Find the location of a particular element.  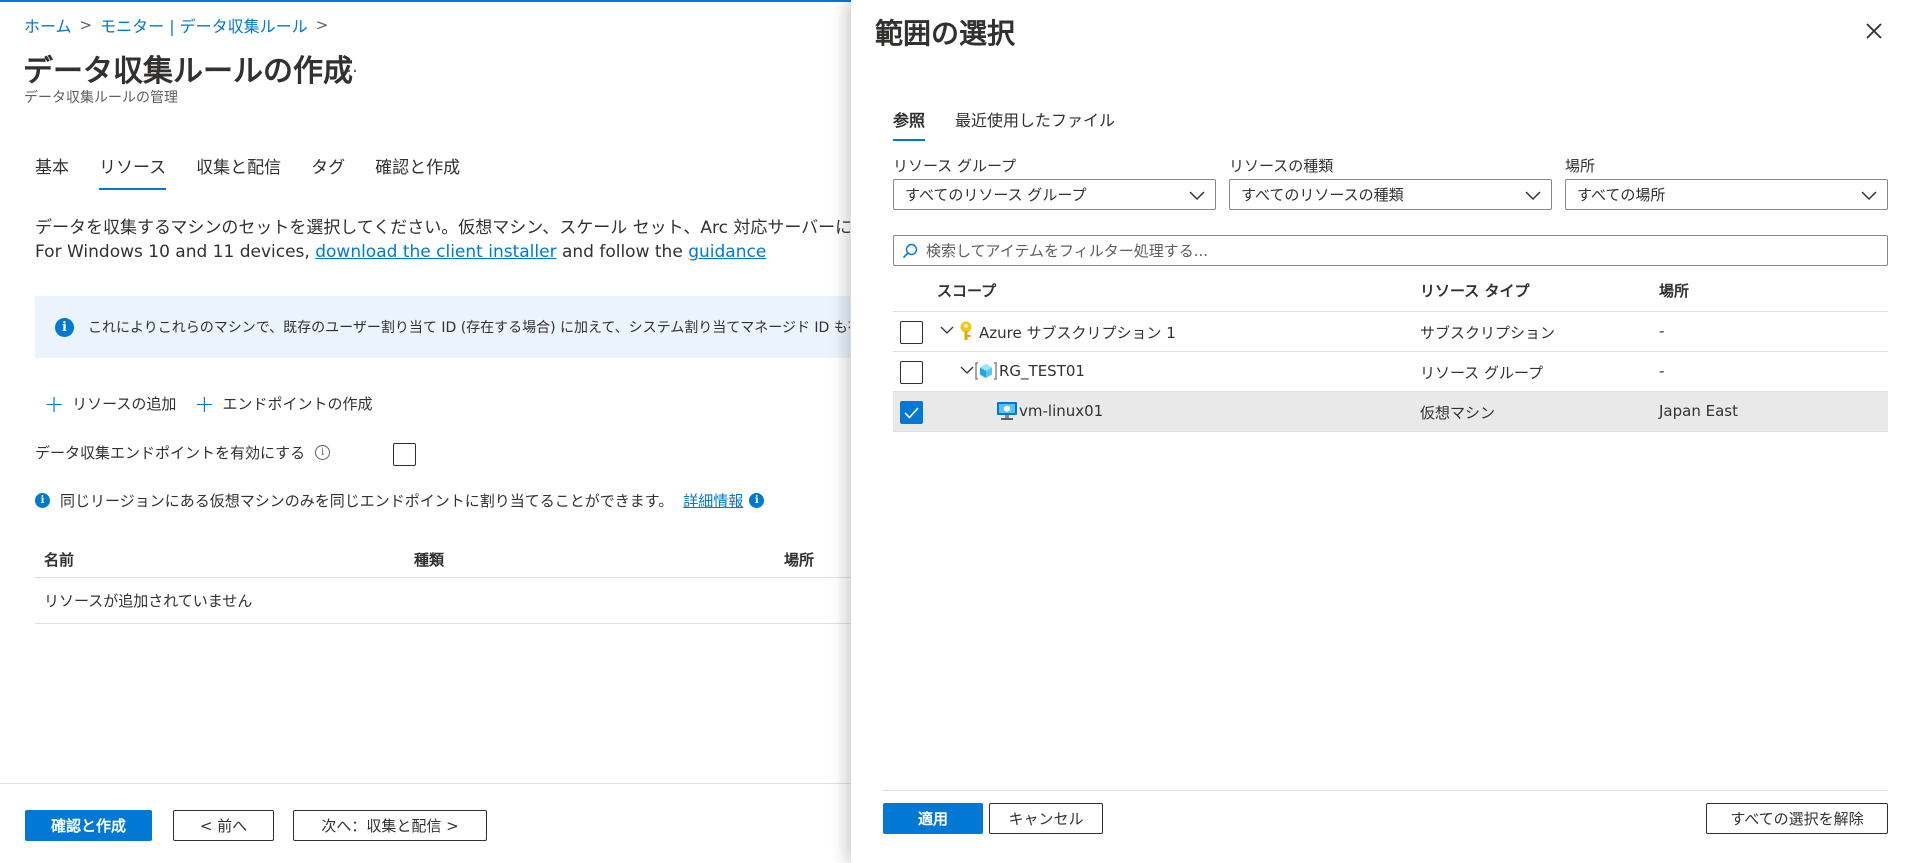

resource-group-dropdown: すべてのリソース グループ is located at coordinates (1054, 194).